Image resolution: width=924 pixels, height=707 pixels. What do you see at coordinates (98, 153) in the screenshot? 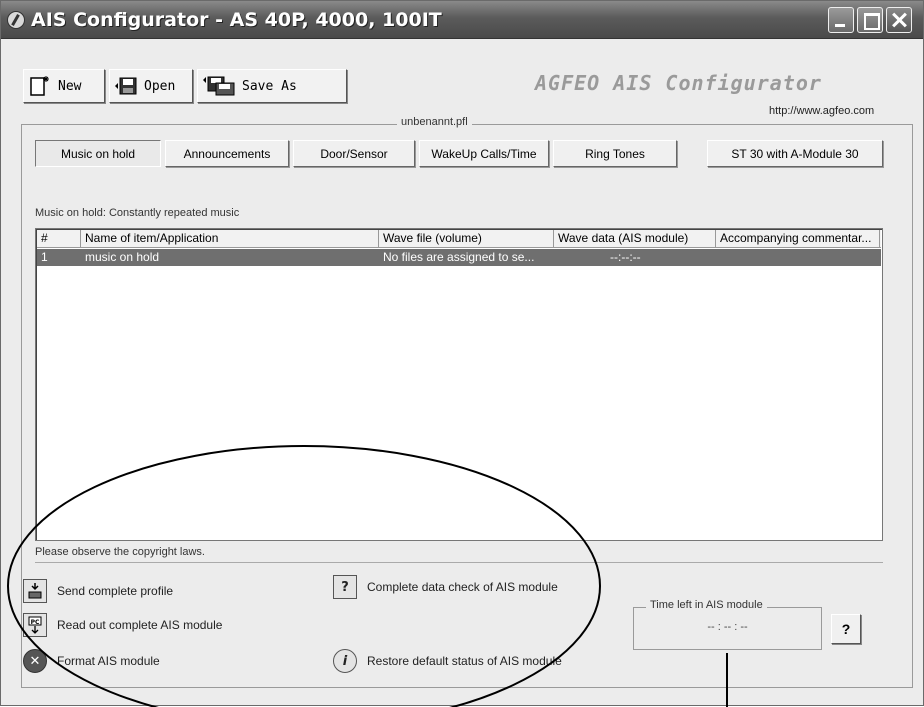
I see `tab-music-on-hold: Music on hold` at bounding box center [98, 153].